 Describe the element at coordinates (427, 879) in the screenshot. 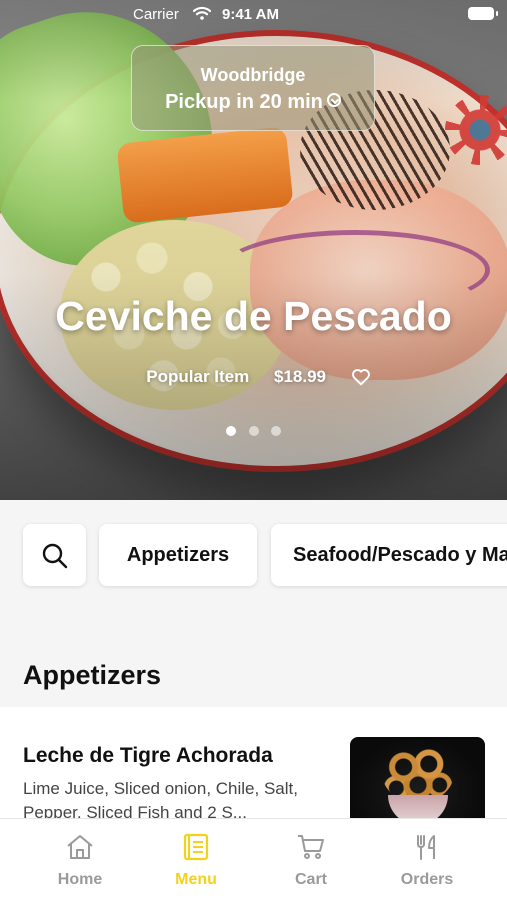

I see `tab-orders-label: Orders` at that location.